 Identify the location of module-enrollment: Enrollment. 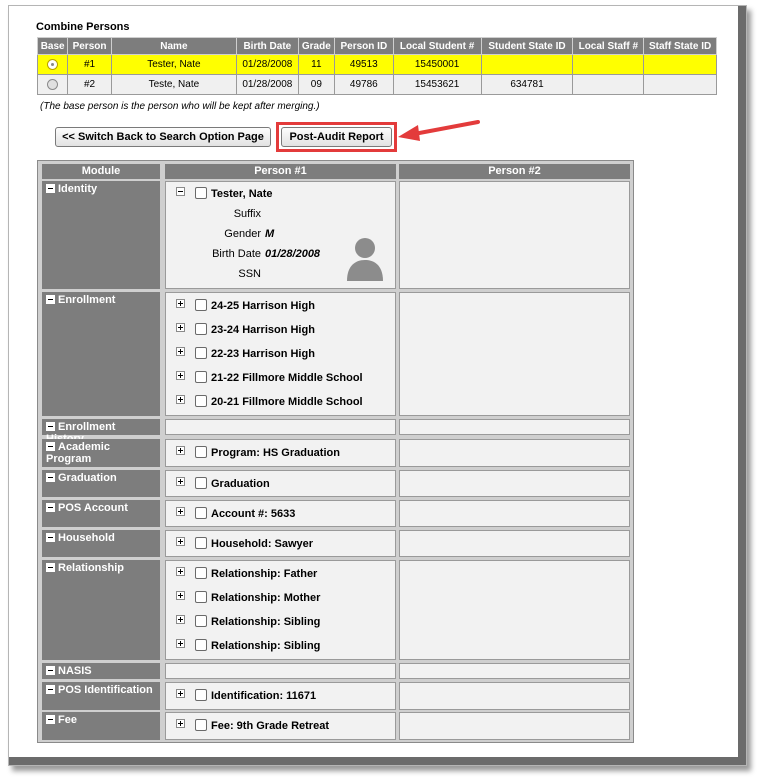
(101, 354).